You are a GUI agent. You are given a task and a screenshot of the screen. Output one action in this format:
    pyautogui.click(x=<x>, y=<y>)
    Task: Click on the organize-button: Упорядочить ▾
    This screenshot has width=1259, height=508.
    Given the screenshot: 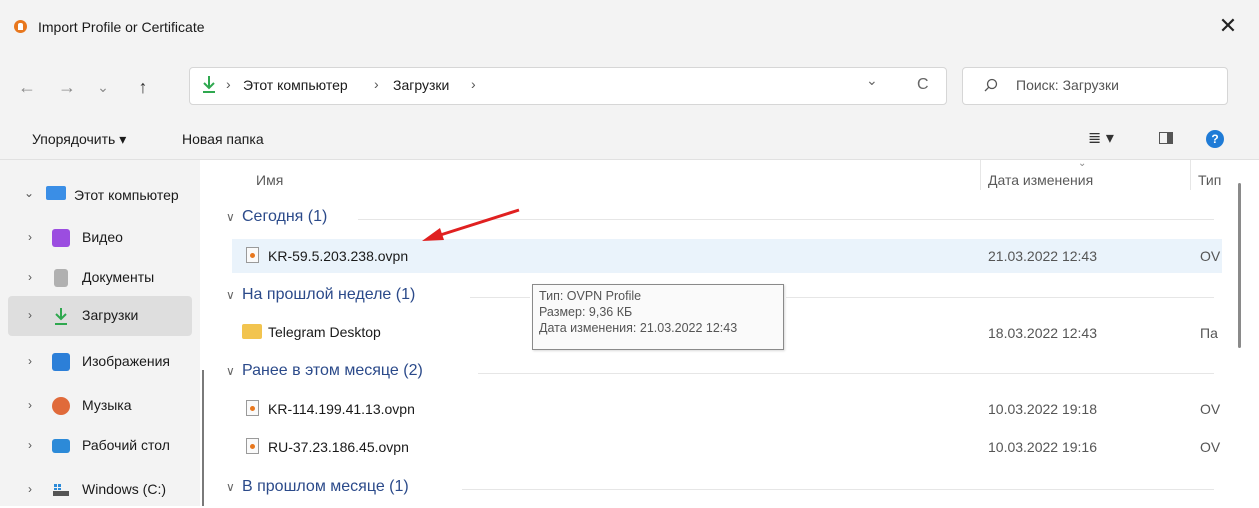 What is the action you would take?
    pyautogui.click(x=79, y=139)
    